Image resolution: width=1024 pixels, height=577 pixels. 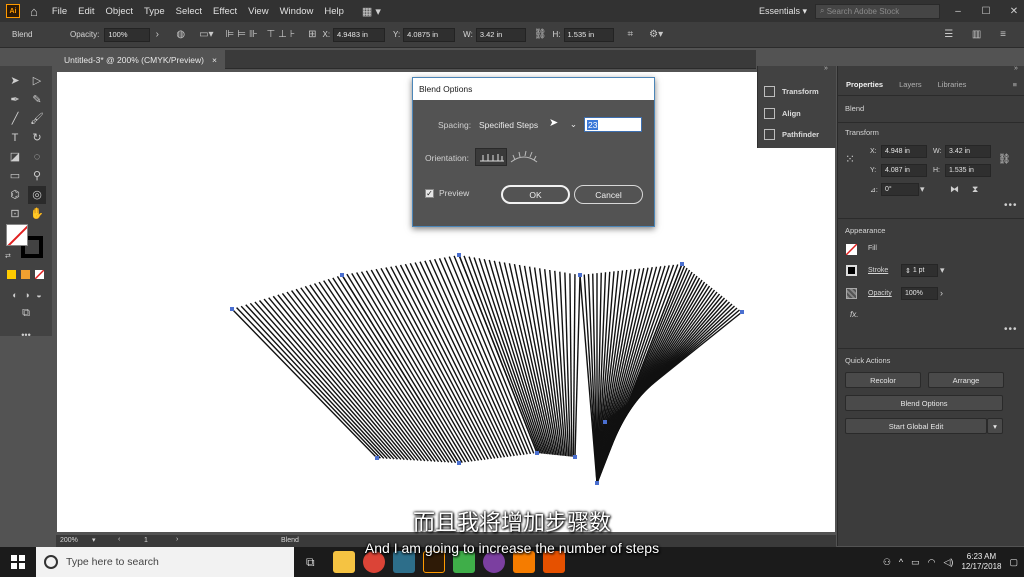 I want to click on network-icon: ◠, so click(x=932, y=562).